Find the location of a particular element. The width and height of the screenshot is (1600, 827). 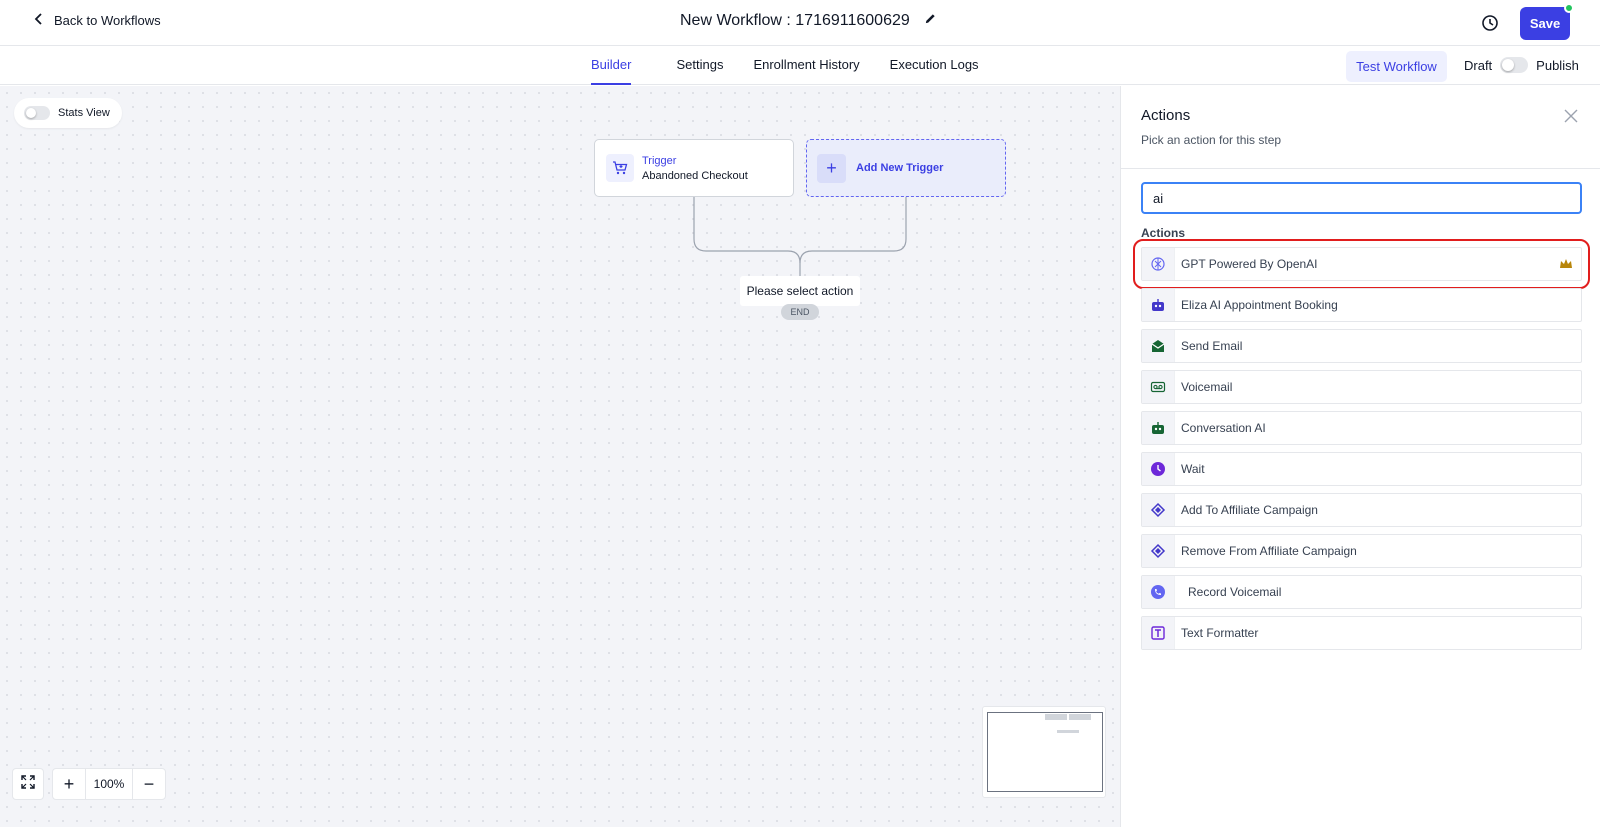

publish-toggle-group: Draft Publish is located at coordinates (1521, 65).